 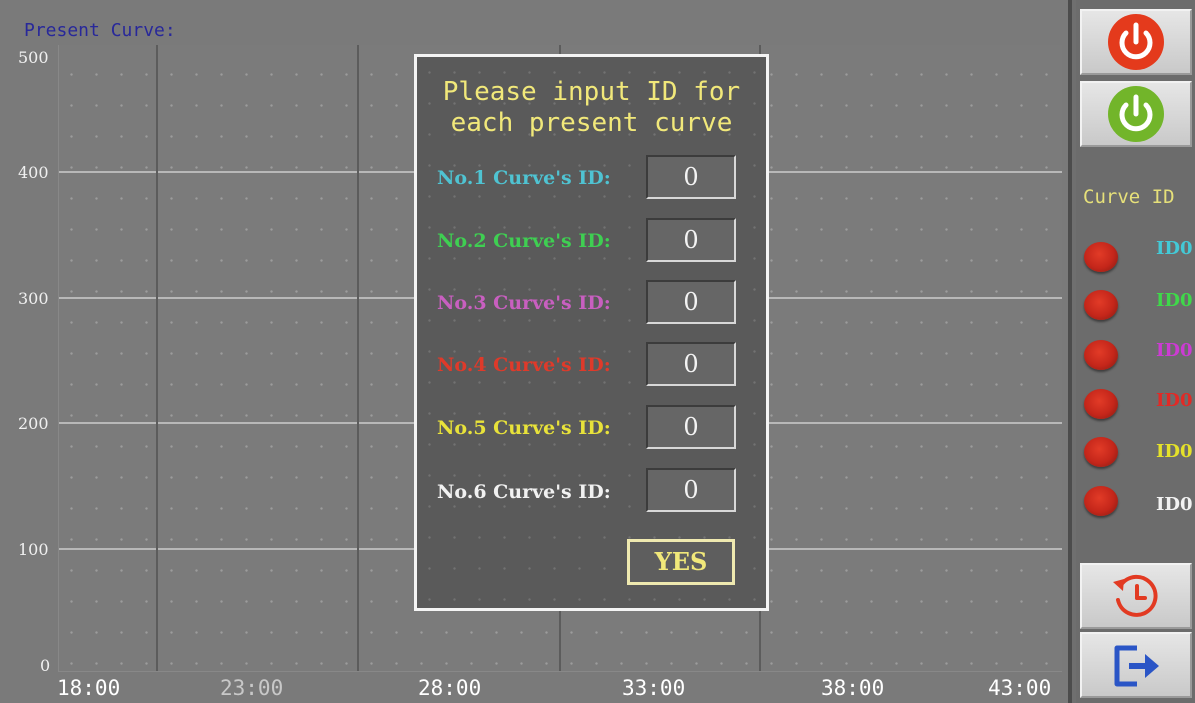 I want to click on gridline-v1, so click(x=157, y=358).